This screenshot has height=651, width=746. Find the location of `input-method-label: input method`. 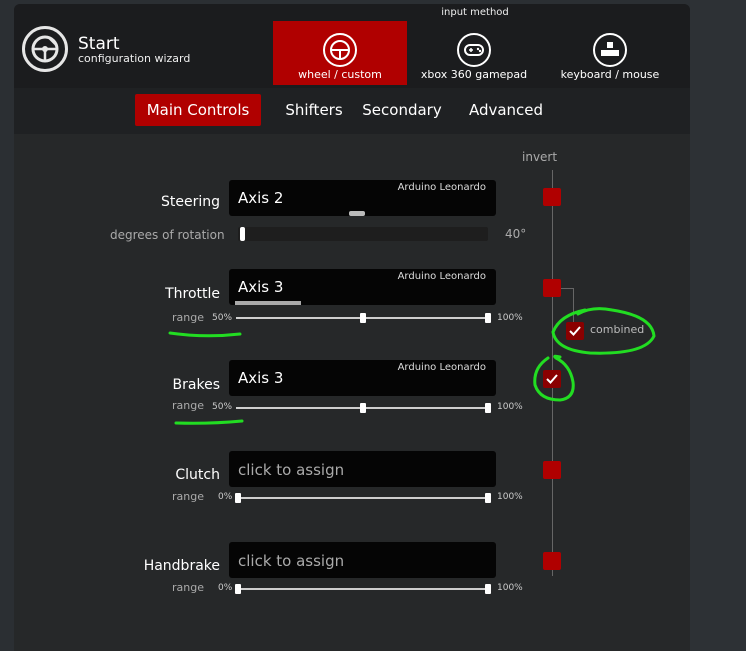

input-method-label: input method is located at coordinates (475, 12).